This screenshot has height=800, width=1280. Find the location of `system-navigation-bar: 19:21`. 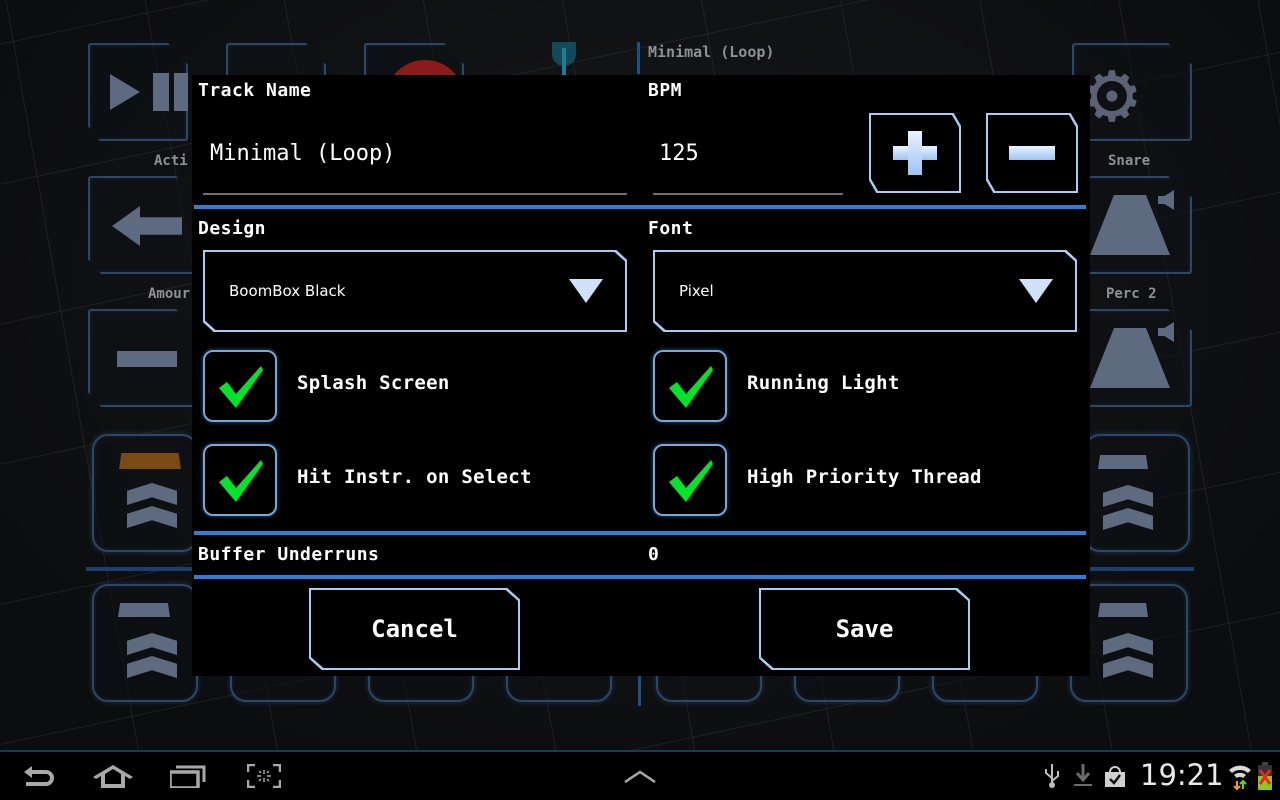

system-navigation-bar: 19:21 is located at coordinates (640, 776).